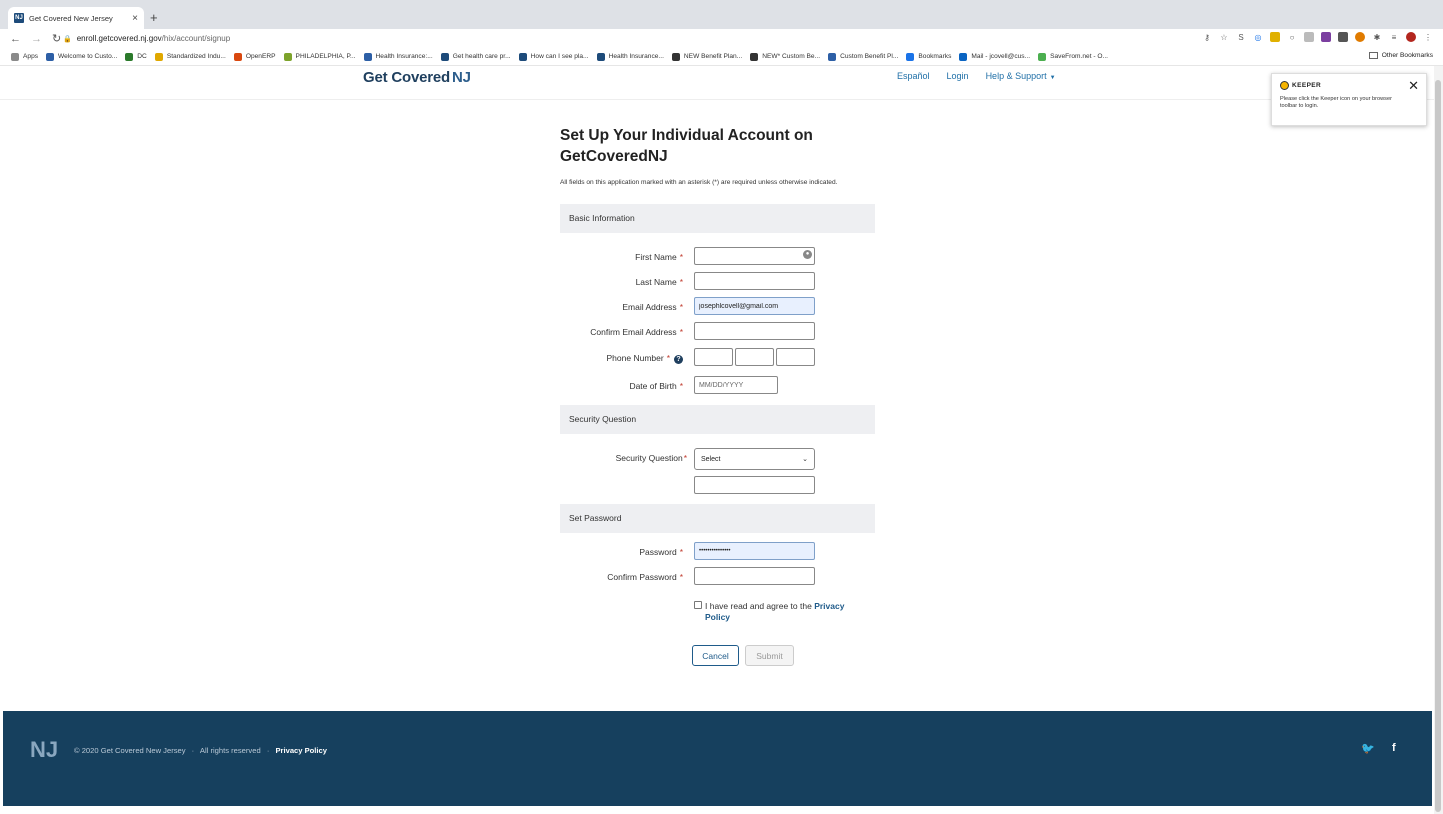 The image size is (1443, 814). I want to click on security-question-select: Select ⌄, so click(754, 459).